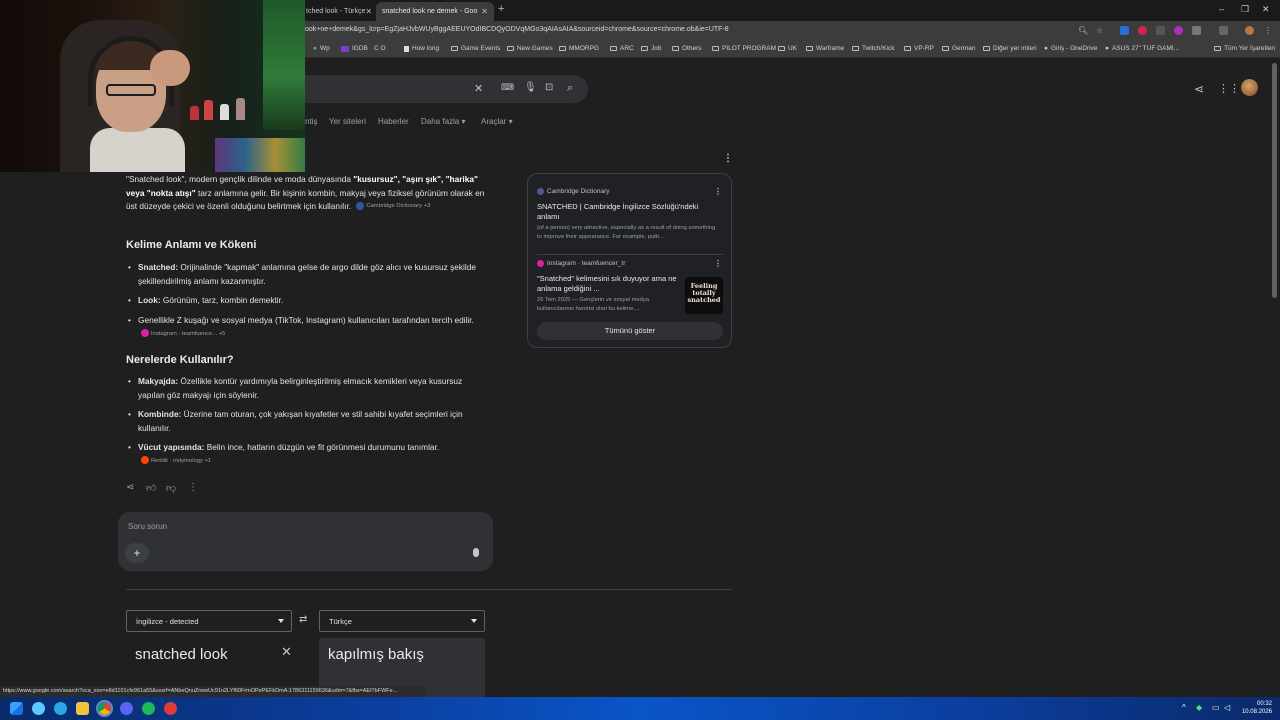  I want to click on ask-placeholder: Soru sorun, so click(148, 526).